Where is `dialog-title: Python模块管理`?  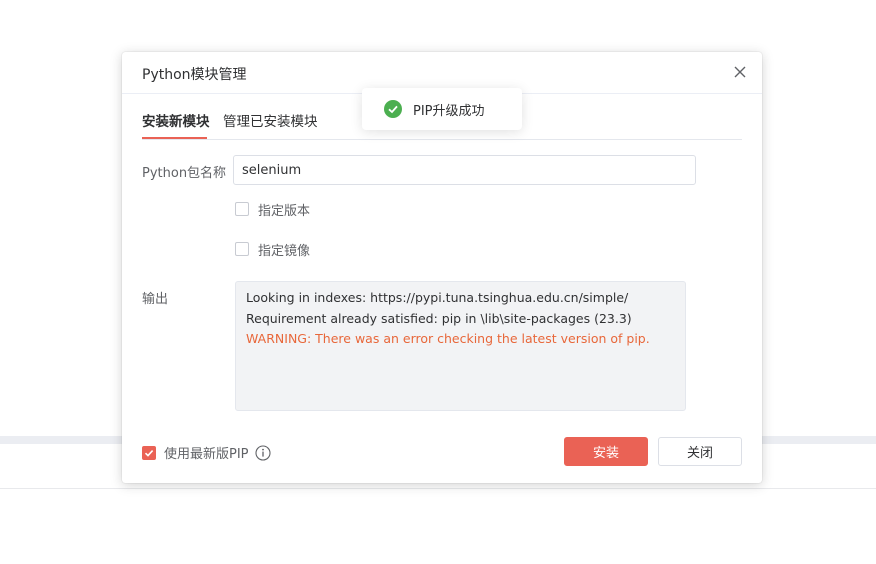 dialog-title: Python模块管理 is located at coordinates (194, 75).